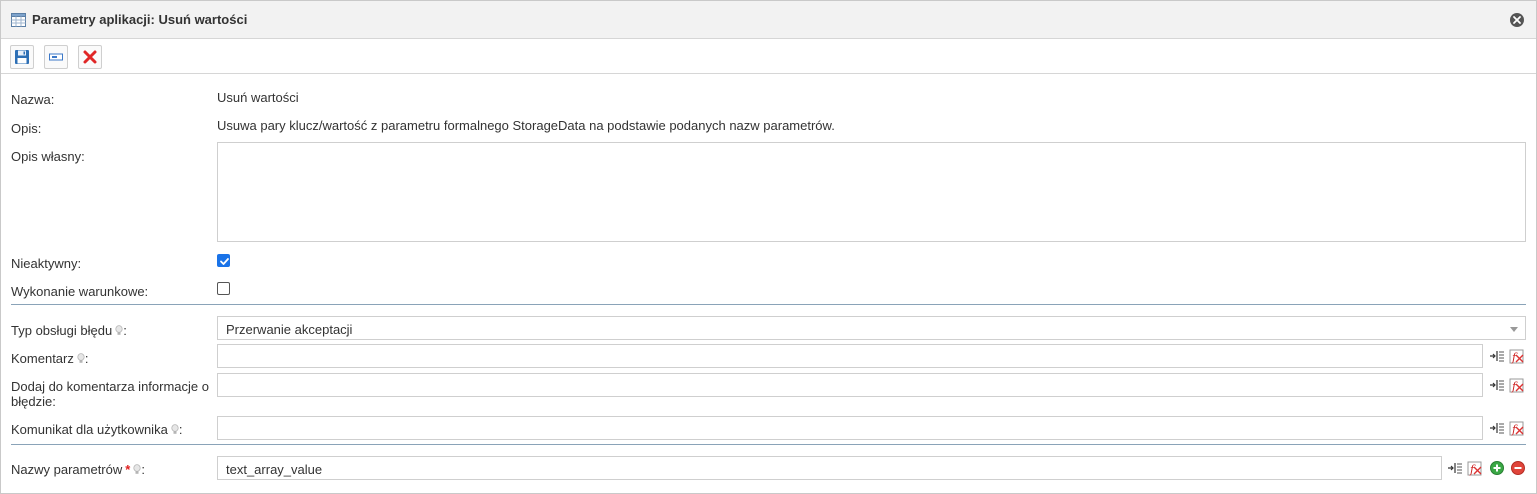 The height and width of the screenshot is (494, 1537). What do you see at coordinates (768, 20) in the screenshot?
I see `title-bar: Parametry aplikacji: Usuń wartości` at bounding box center [768, 20].